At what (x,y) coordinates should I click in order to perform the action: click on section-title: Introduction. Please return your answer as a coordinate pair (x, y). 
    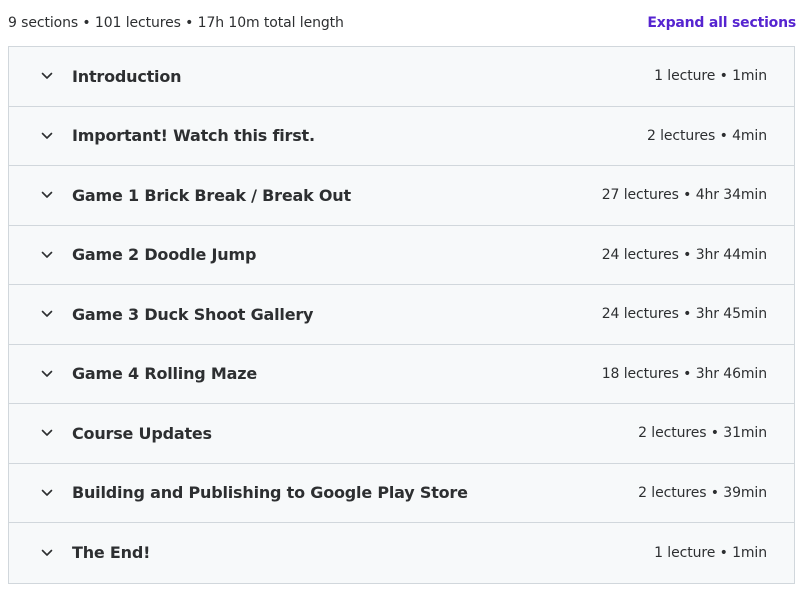
    Looking at the image, I should click on (127, 76).